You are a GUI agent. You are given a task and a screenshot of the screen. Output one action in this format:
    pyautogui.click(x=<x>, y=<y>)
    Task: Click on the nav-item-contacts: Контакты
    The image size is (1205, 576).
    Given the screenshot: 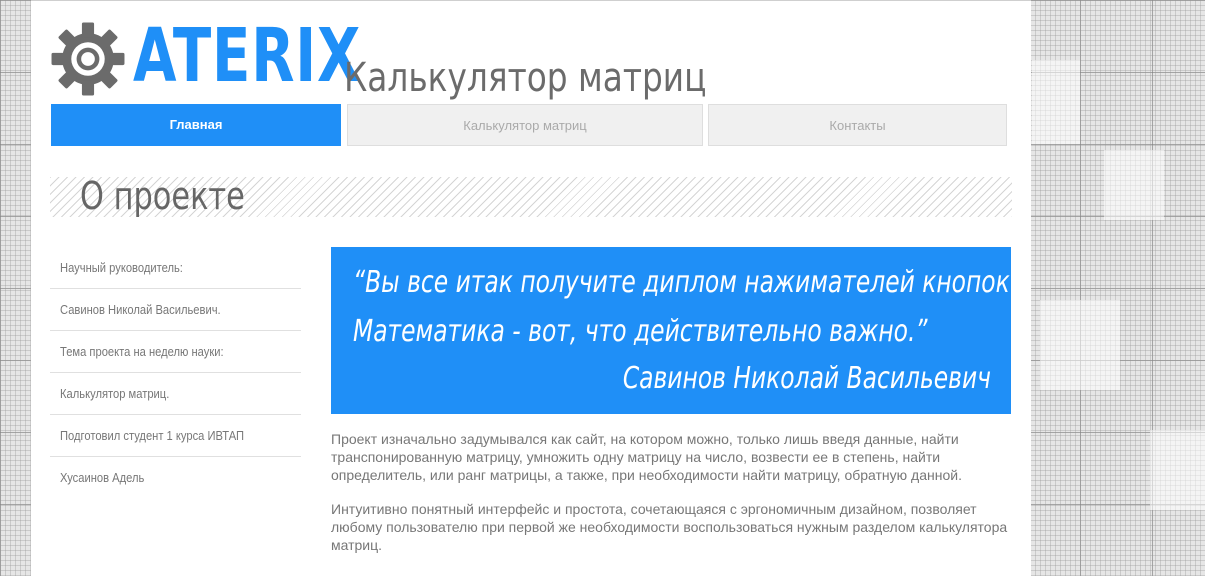 What is the action you would take?
    pyautogui.click(x=857, y=125)
    